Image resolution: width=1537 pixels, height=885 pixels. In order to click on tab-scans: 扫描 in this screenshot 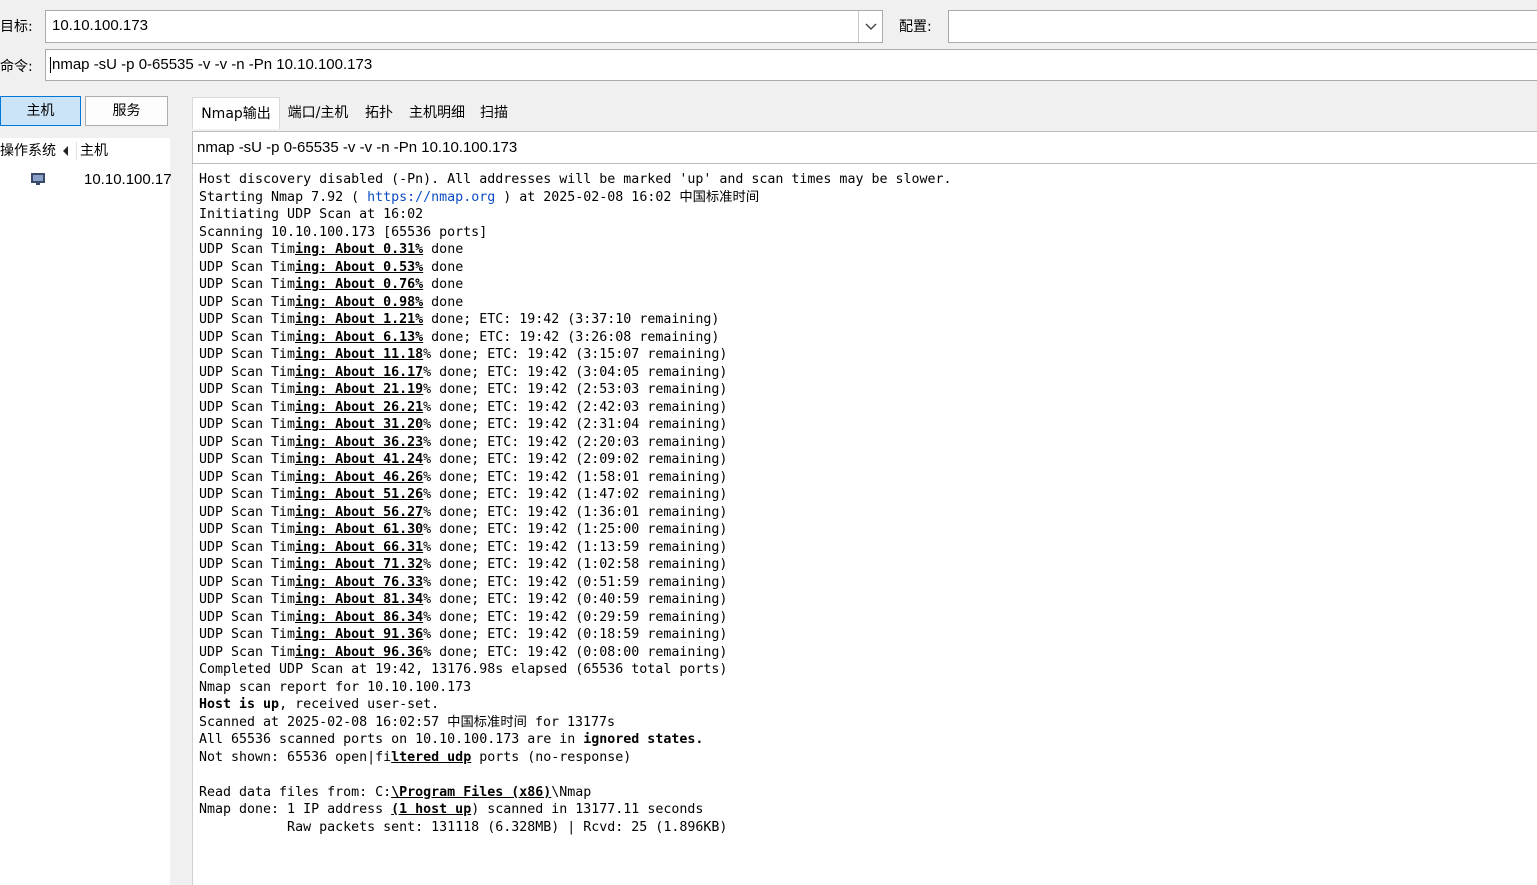, I will do `click(494, 113)`.